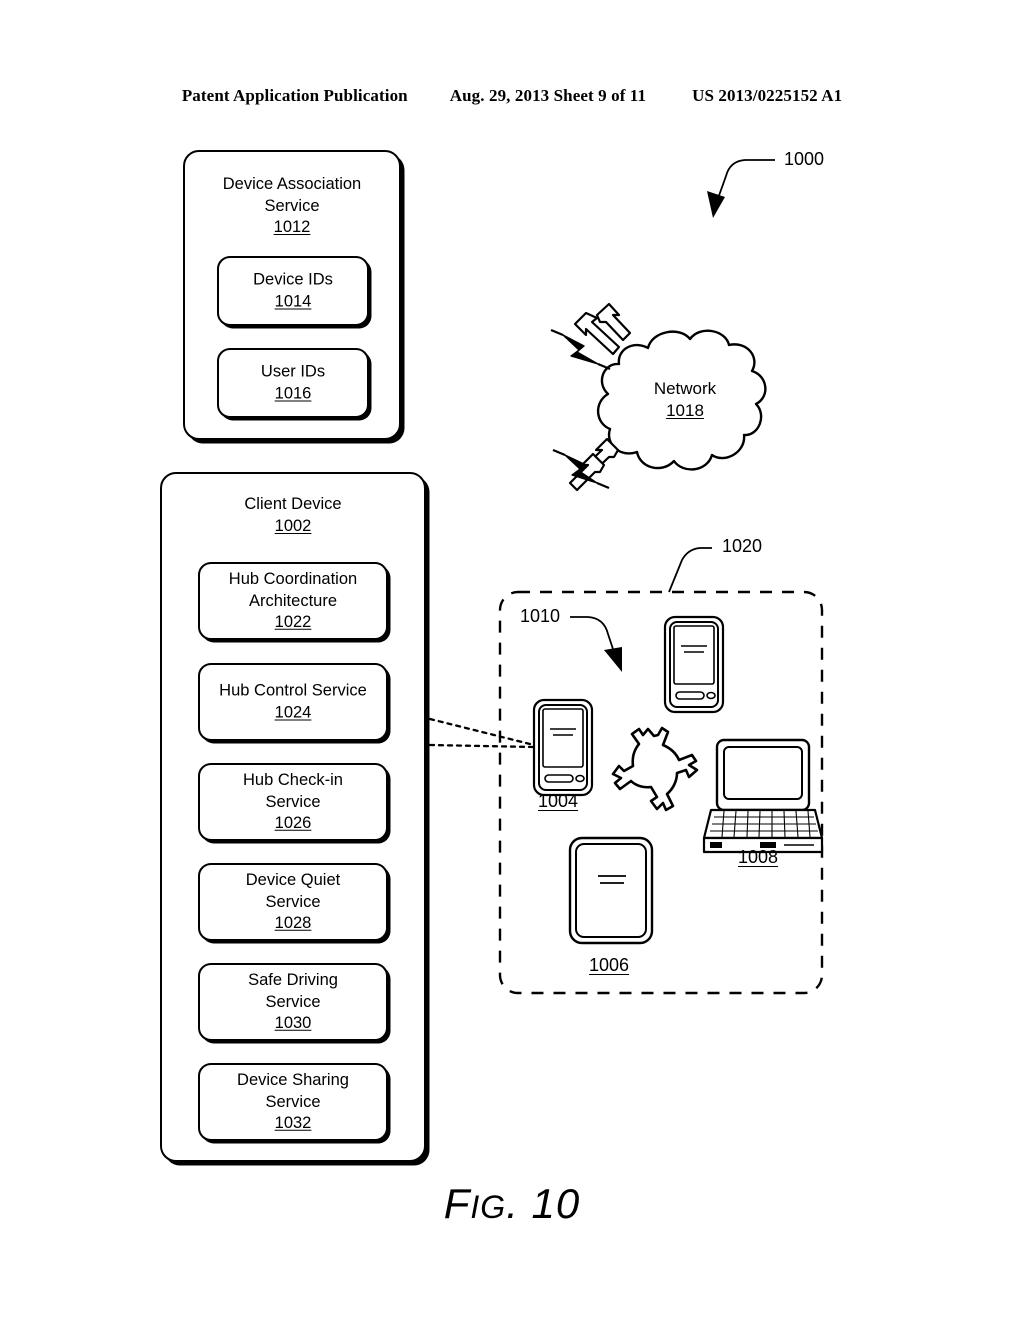  I want to click on device-group-ref-text: 1020, so click(742, 546).